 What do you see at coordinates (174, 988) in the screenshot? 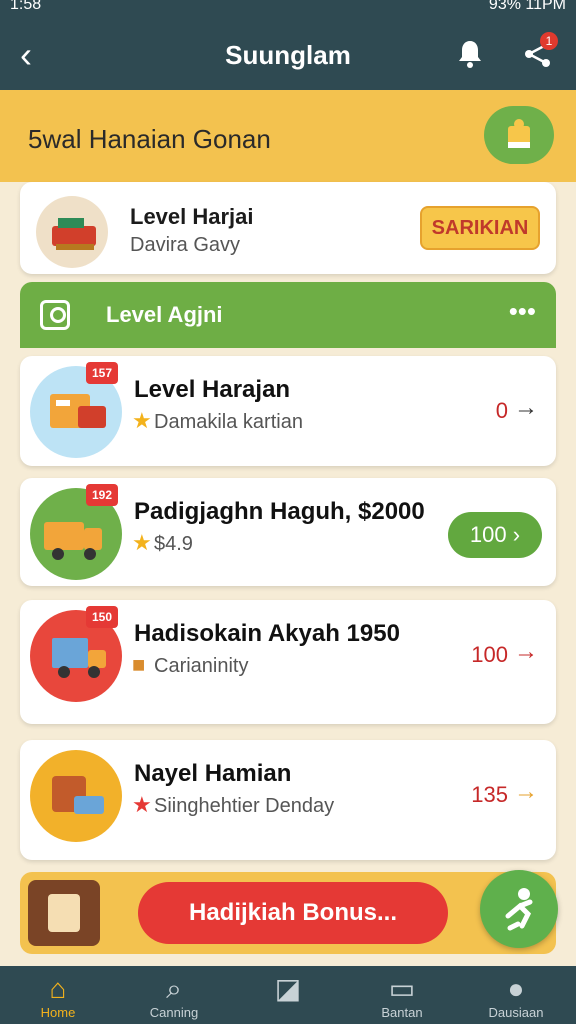
I see `search-icon: ⌕` at bounding box center [174, 988].